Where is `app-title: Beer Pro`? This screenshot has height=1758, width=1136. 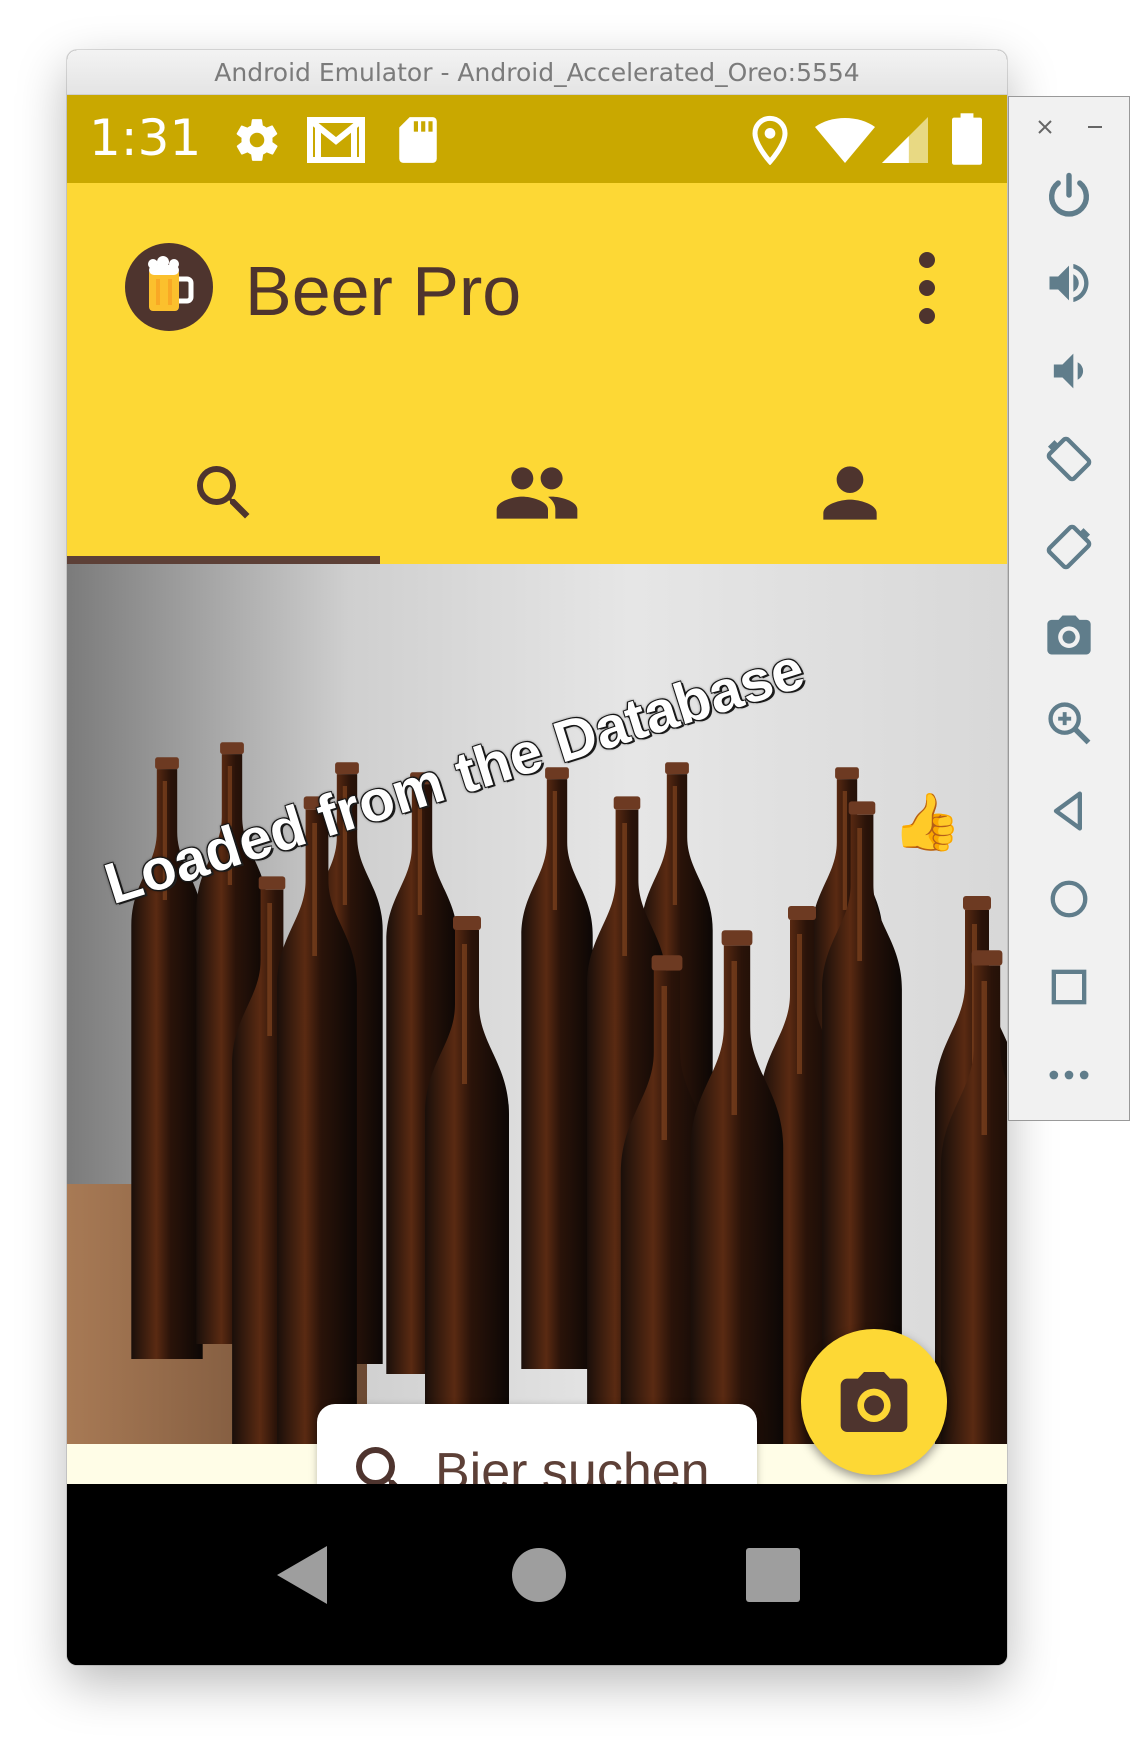 app-title: Beer Pro is located at coordinates (383, 291).